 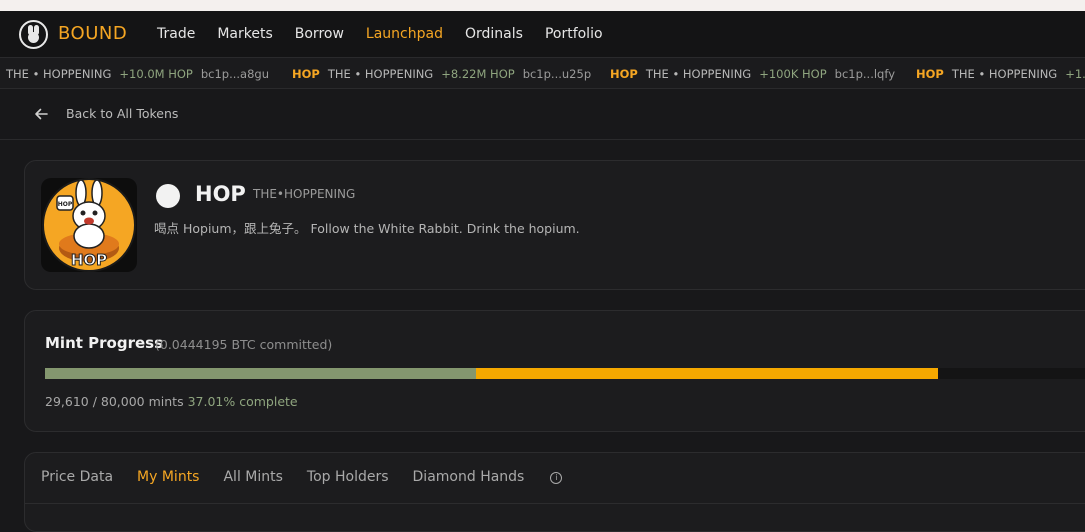 What do you see at coordinates (244, 344) in the screenshot?
I see `btc-committed: (0.0444195 BTC committed)` at bounding box center [244, 344].